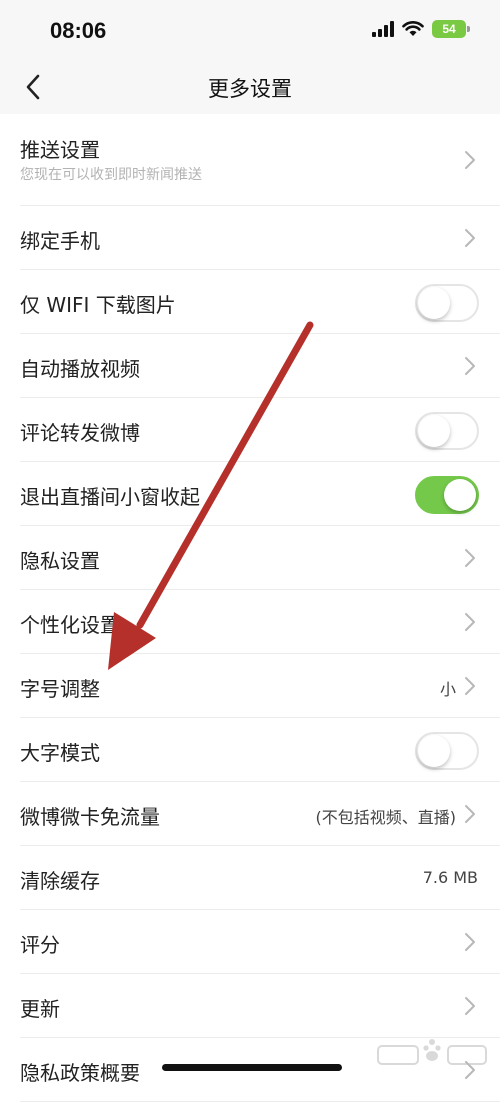 The width and height of the screenshot is (500, 1102). Describe the element at coordinates (413, 28) in the screenshot. I see `wifi-icon` at that location.